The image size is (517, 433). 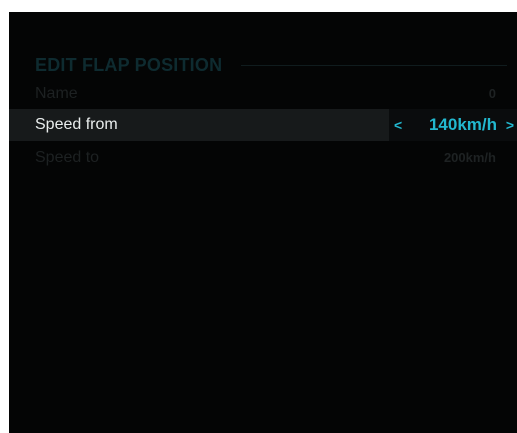 What do you see at coordinates (263, 125) in the screenshot?
I see `speed-from-row: Speed from < 140km/h >` at bounding box center [263, 125].